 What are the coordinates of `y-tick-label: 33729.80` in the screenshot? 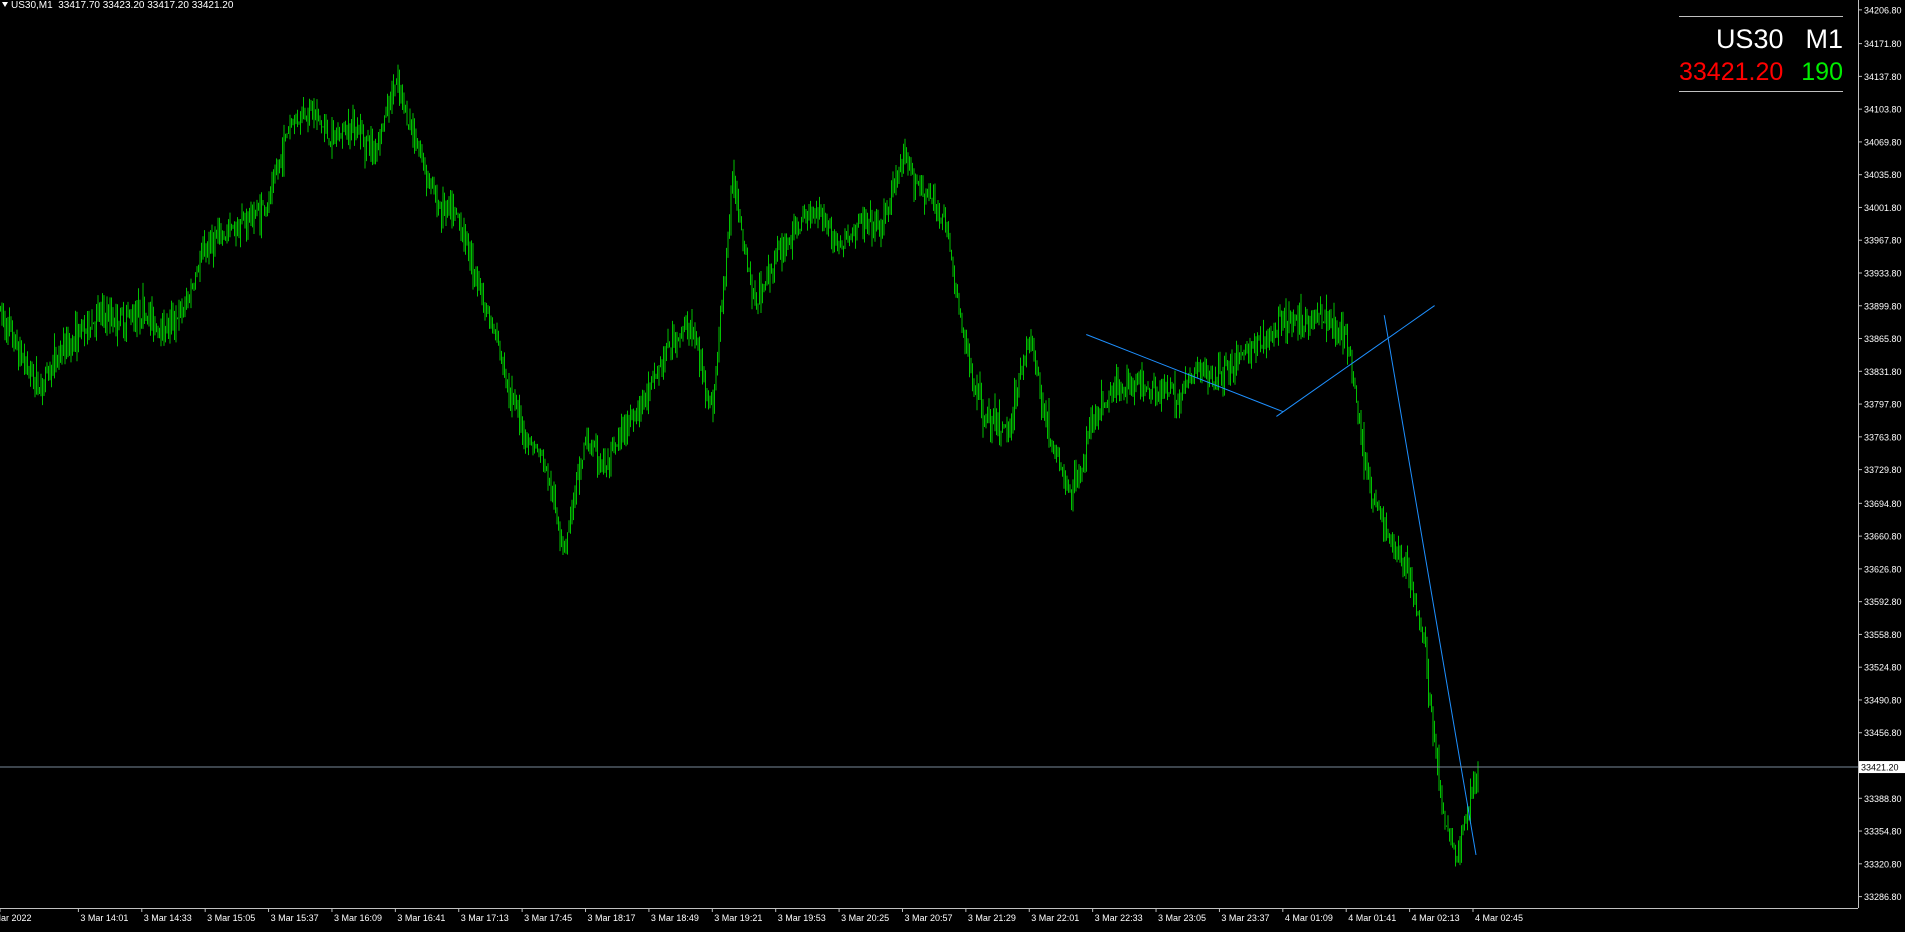 It's located at (1883, 470).